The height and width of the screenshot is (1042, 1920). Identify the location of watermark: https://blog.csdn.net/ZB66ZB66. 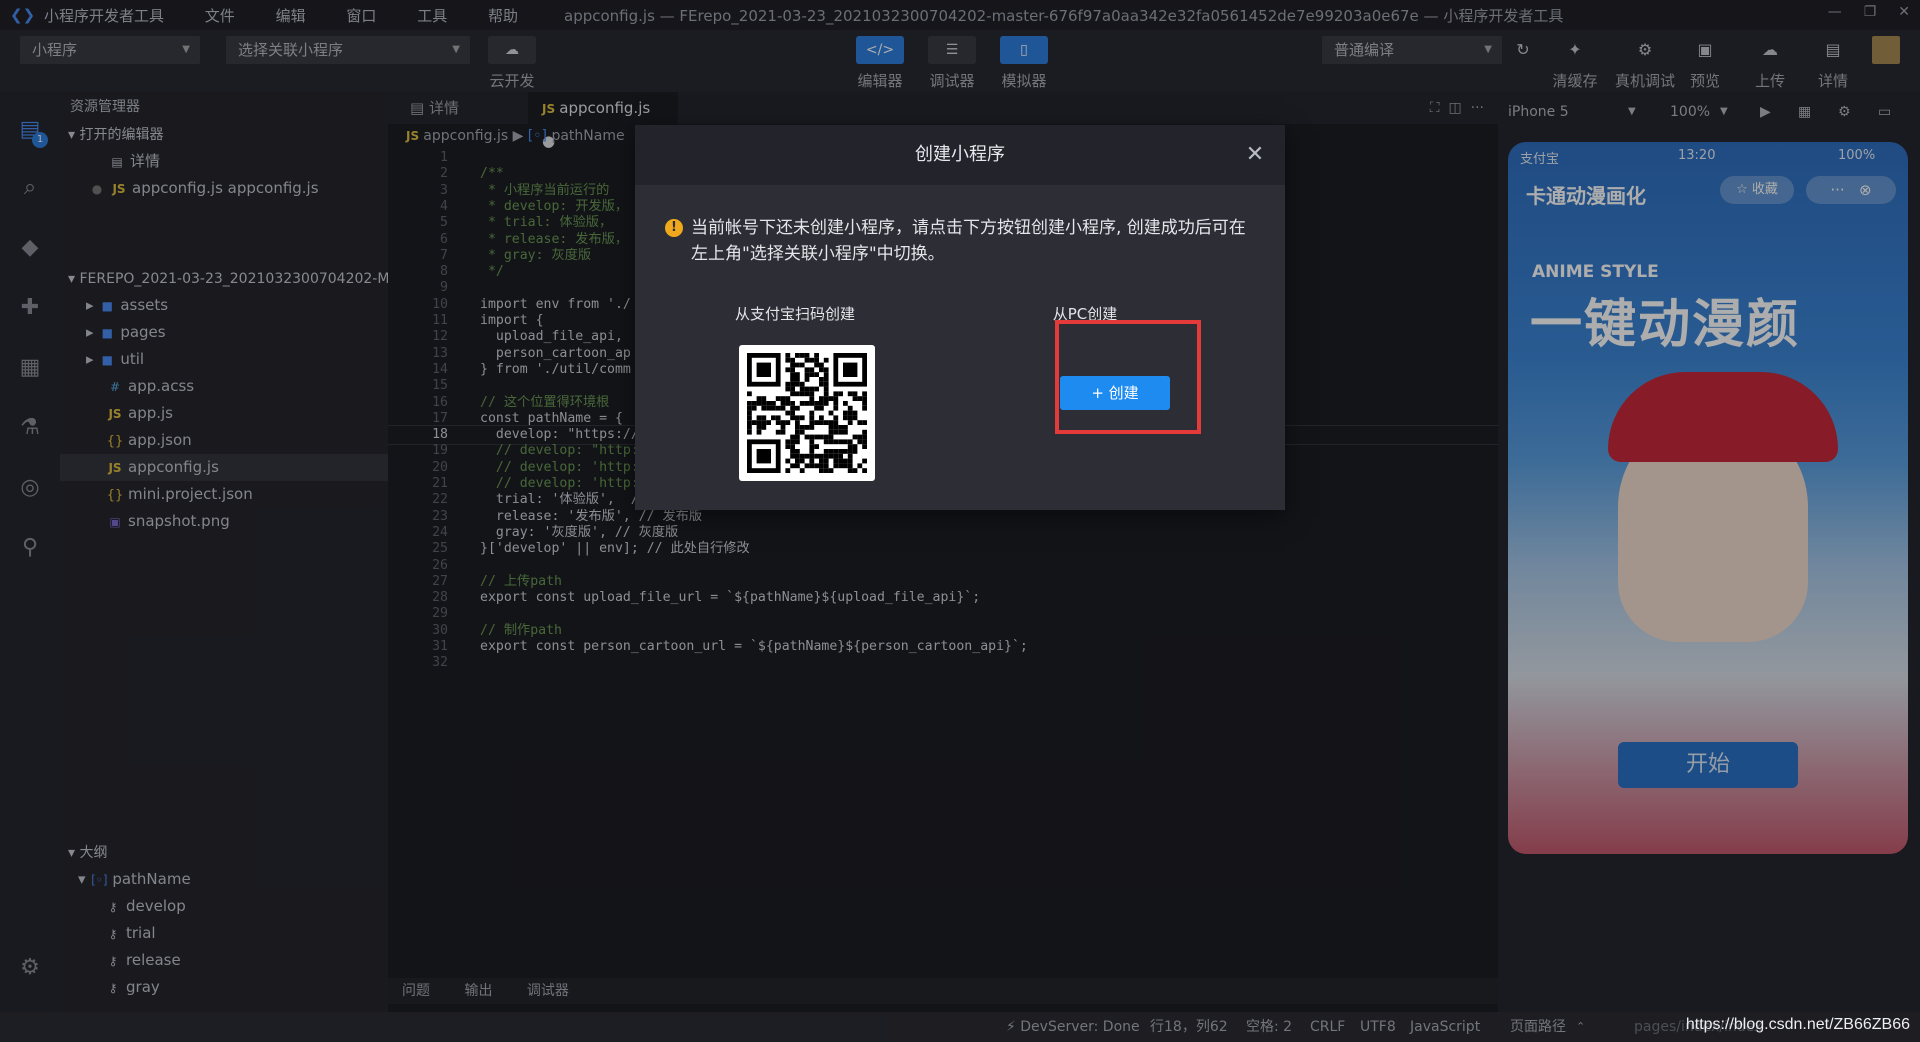
(1797, 1024).